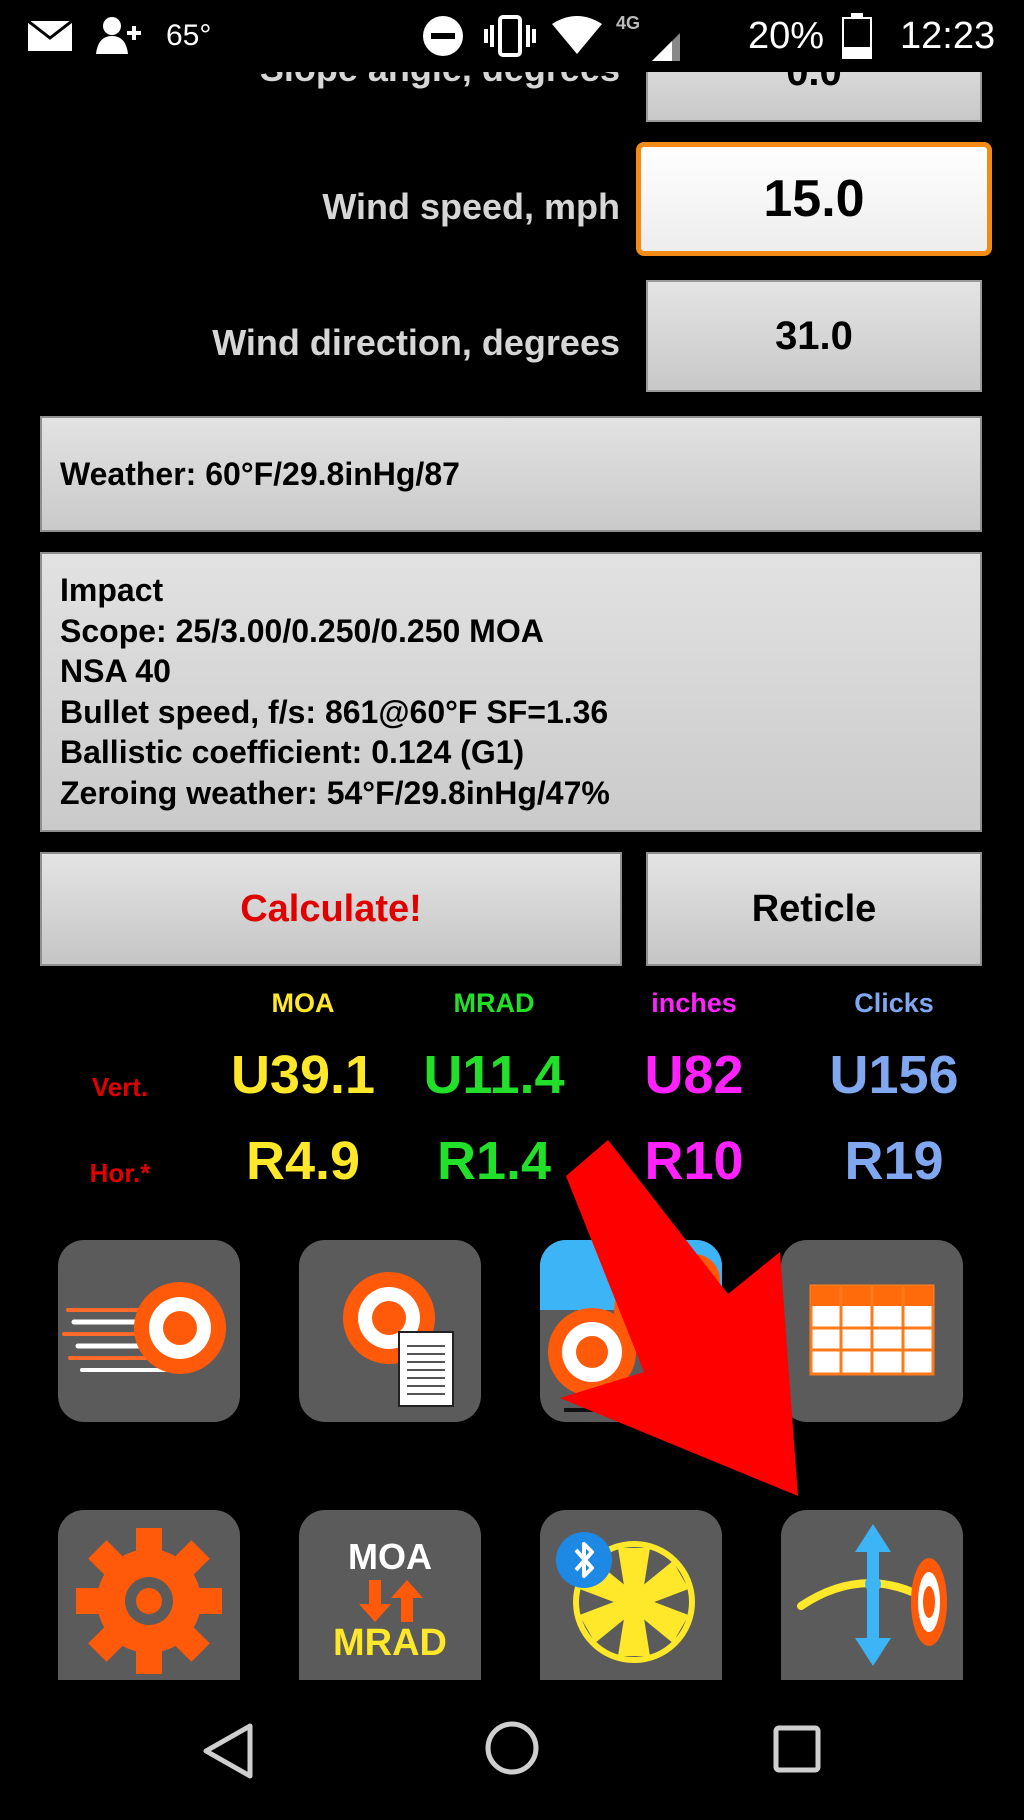  I want to click on wind-speed-input: 15.0, so click(814, 199).